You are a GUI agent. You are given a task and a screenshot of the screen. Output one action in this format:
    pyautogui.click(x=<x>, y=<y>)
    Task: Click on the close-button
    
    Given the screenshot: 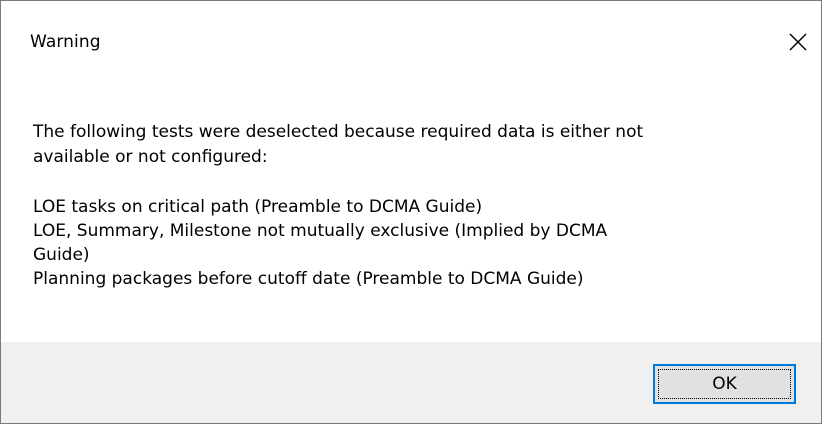 What is the action you would take?
    pyautogui.click(x=798, y=42)
    